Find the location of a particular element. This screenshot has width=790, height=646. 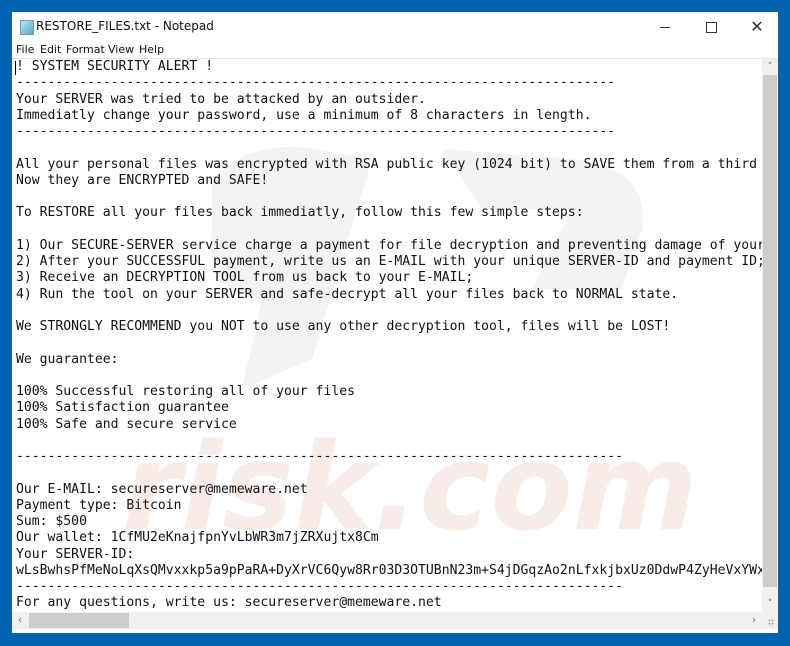

horizontal-scroll-thumb is located at coordinates (79, 620).